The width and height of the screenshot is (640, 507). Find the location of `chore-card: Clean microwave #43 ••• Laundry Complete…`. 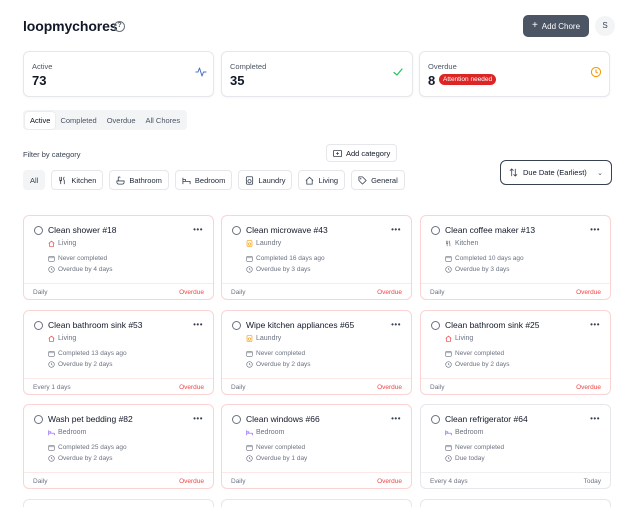

chore-card: Clean microwave #43 ••• Laundry Complete… is located at coordinates (316, 257).